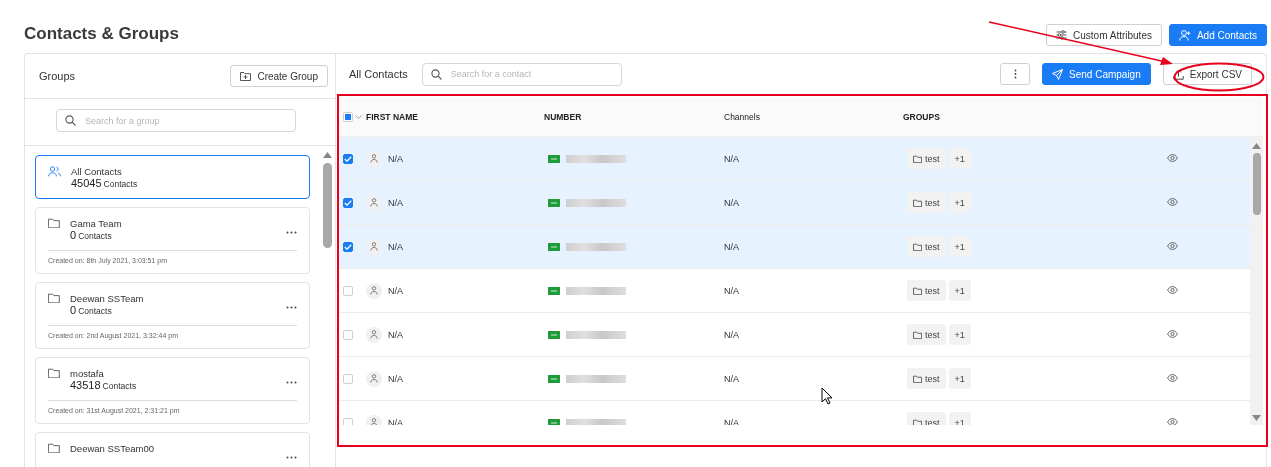 The width and height of the screenshot is (1271, 467). I want to click on export-csv-button: Export CSV, so click(1207, 74).